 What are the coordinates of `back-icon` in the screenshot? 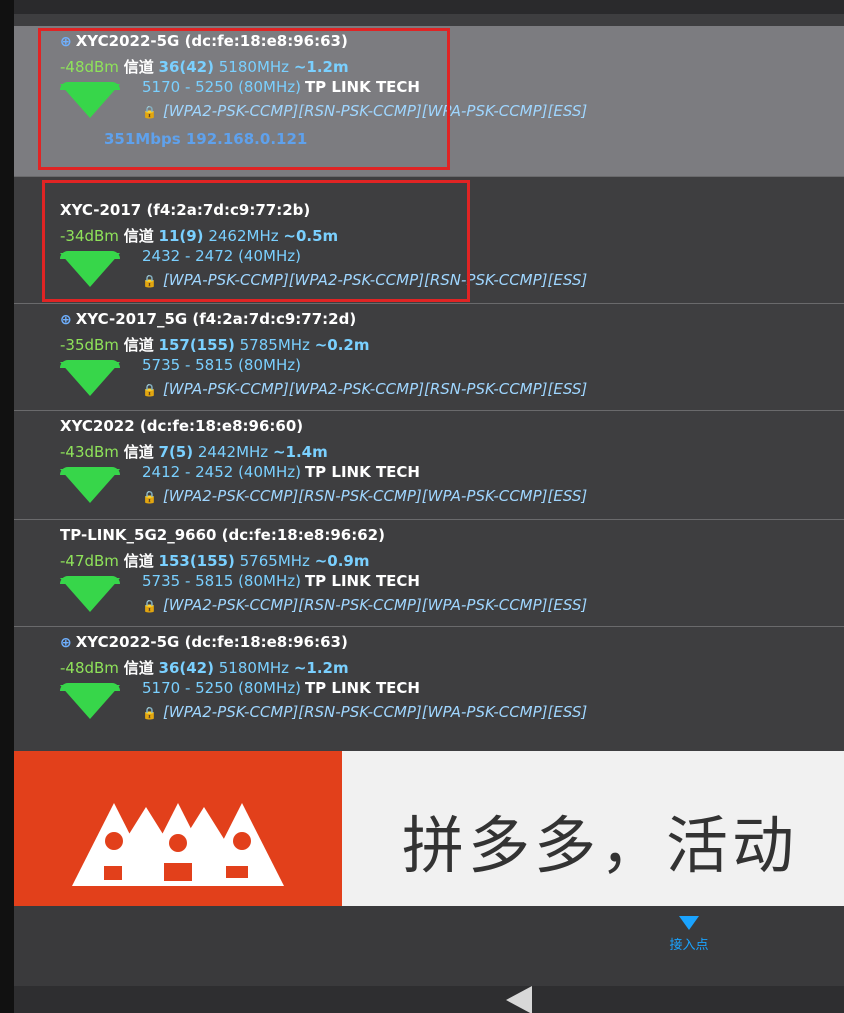 It's located at (519, 999).